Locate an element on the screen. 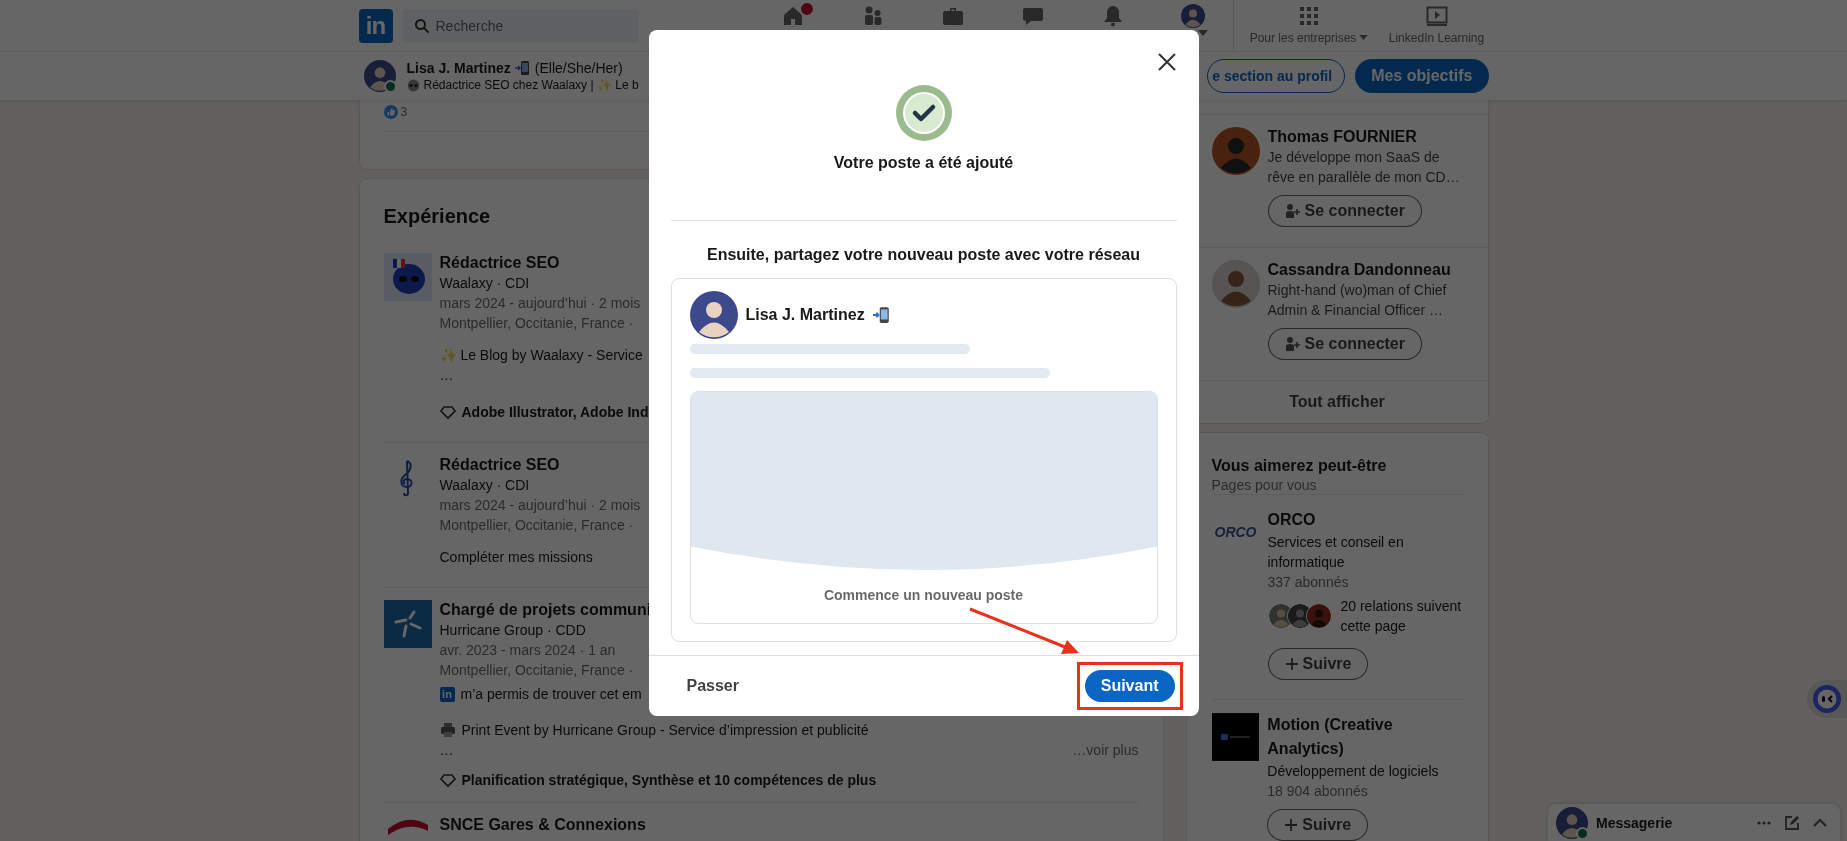 The image size is (1847, 841). dialog-title: Votre poste a été ajouté is located at coordinates (923, 163).